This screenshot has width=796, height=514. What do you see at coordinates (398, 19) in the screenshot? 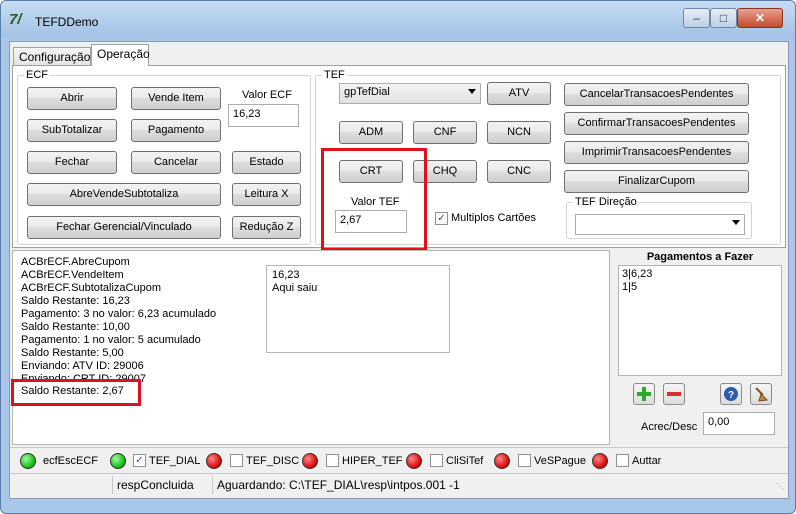
I see `title-bar: 7/ TEFDDemo – □ ✕` at bounding box center [398, 19].